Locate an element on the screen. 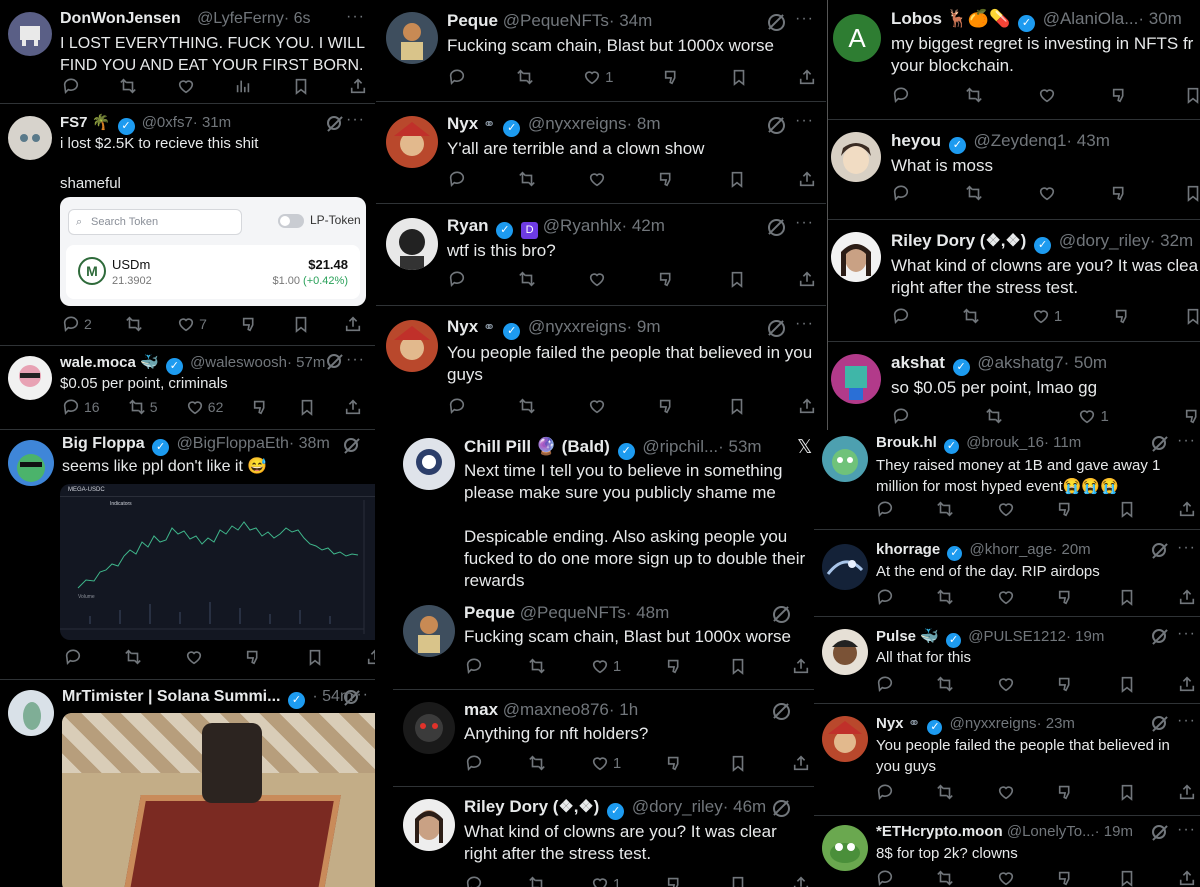 This screenshot has width=1200, height=887. display-name: FS7 🌴 is located at coordinates (85, 122).